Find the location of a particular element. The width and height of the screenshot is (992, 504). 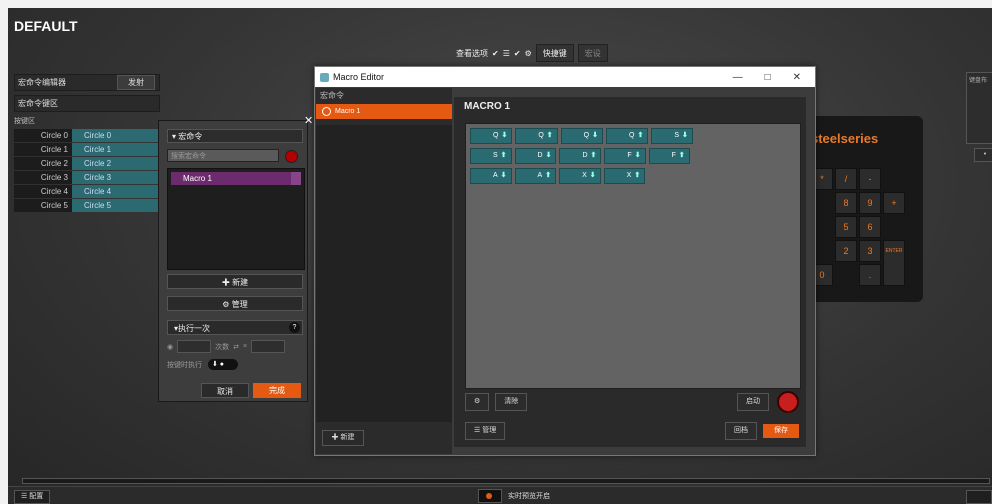

live-preview-label: 实时预览开启 is located at coordinates (529, 496).